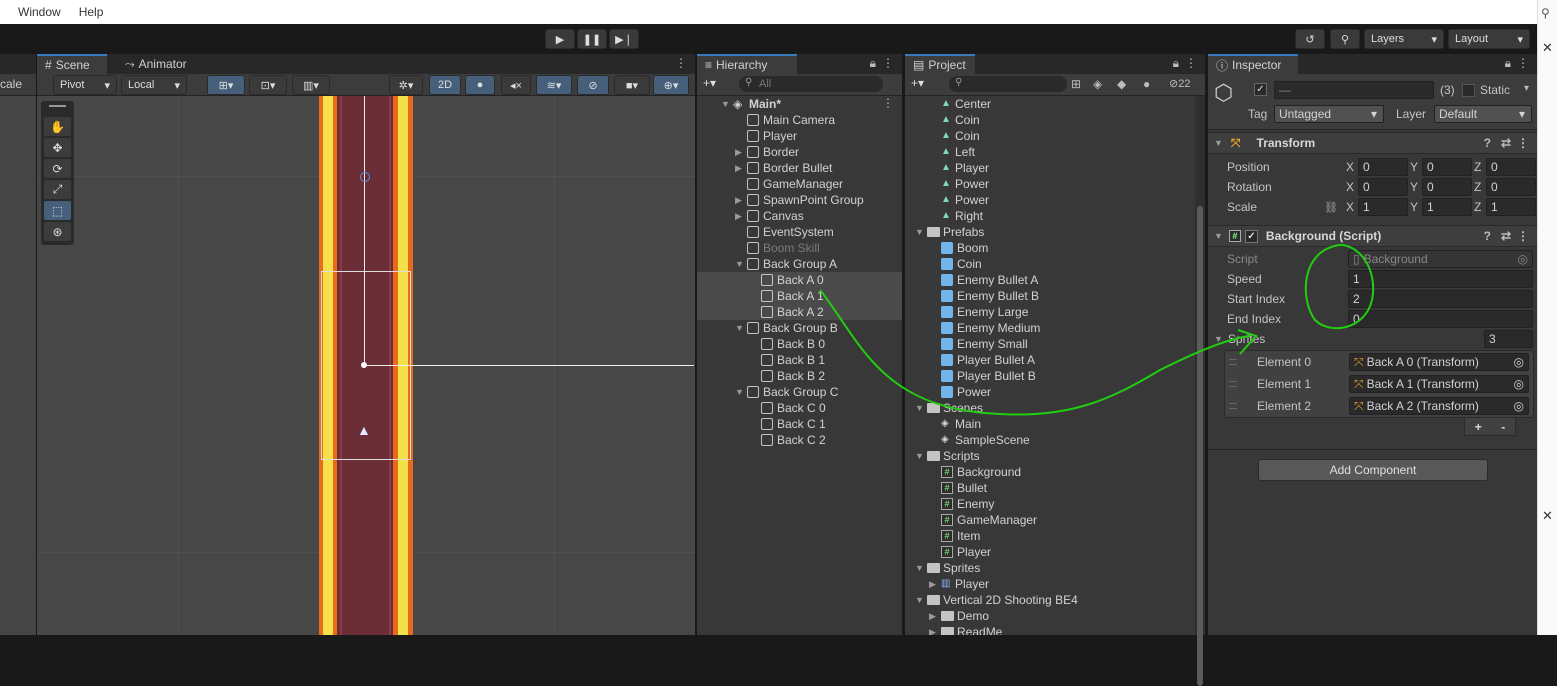 The width and height of the screenshot is (1557, 686). What do you see at coordinates (1050, 200) in the screenshot?
I see `project-item: ▲Power` at bounding box center [1050, 200].